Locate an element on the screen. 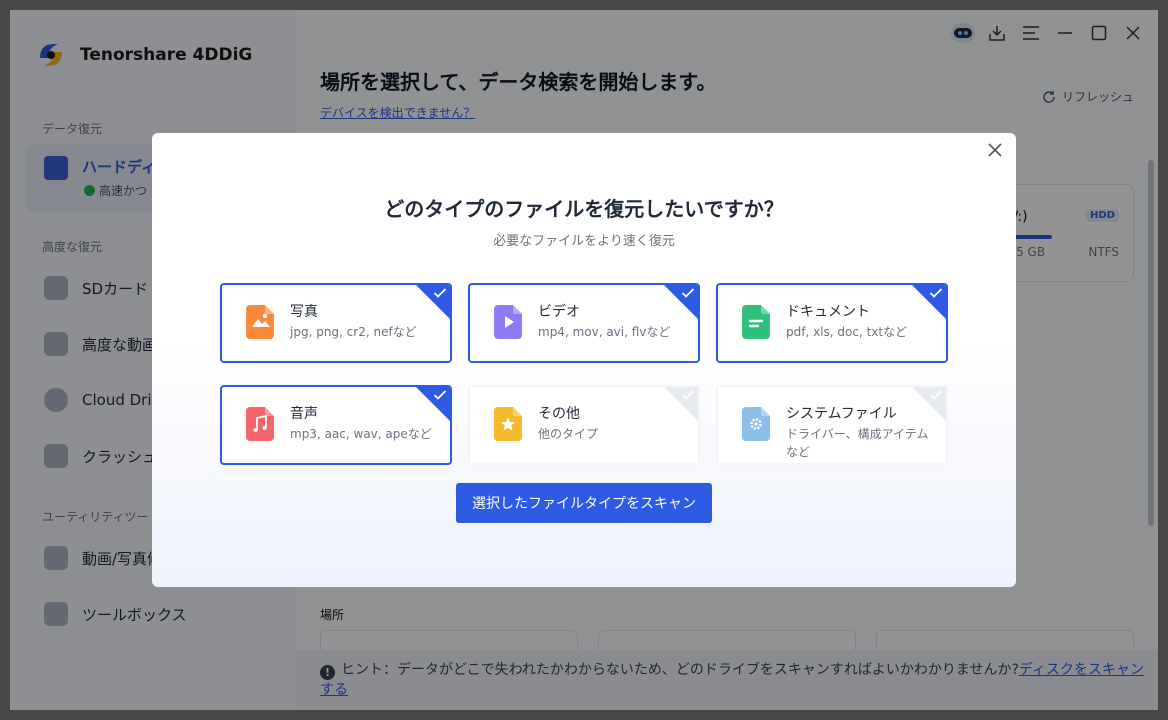  file-type-card: その他 他のタイプ is located at coordinates (584, 425).